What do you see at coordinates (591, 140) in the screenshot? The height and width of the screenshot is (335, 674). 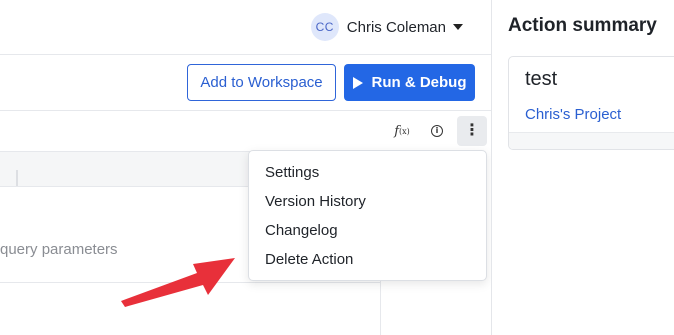 I see `card-footer` at bounding box center [591, 140].